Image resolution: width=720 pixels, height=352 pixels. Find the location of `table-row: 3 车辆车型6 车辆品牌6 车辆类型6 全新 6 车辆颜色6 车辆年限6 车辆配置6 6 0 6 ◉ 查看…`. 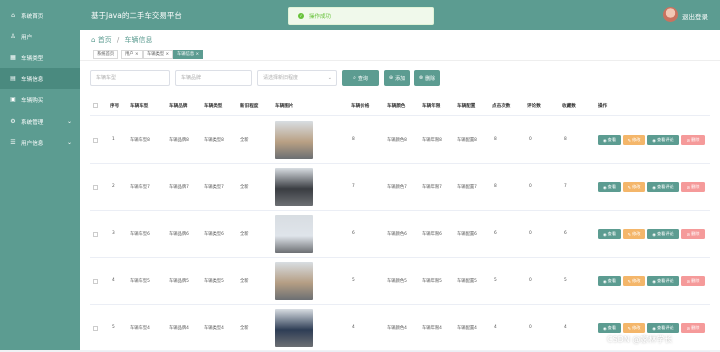

table-row: 3 车辆车型6 车辆品牌6 车辆类型6 全新 6 车辆颜色6 车辆年限6 车辆配置6 6 0 6 ◉ 查看… is located at coordinates (400, 234).